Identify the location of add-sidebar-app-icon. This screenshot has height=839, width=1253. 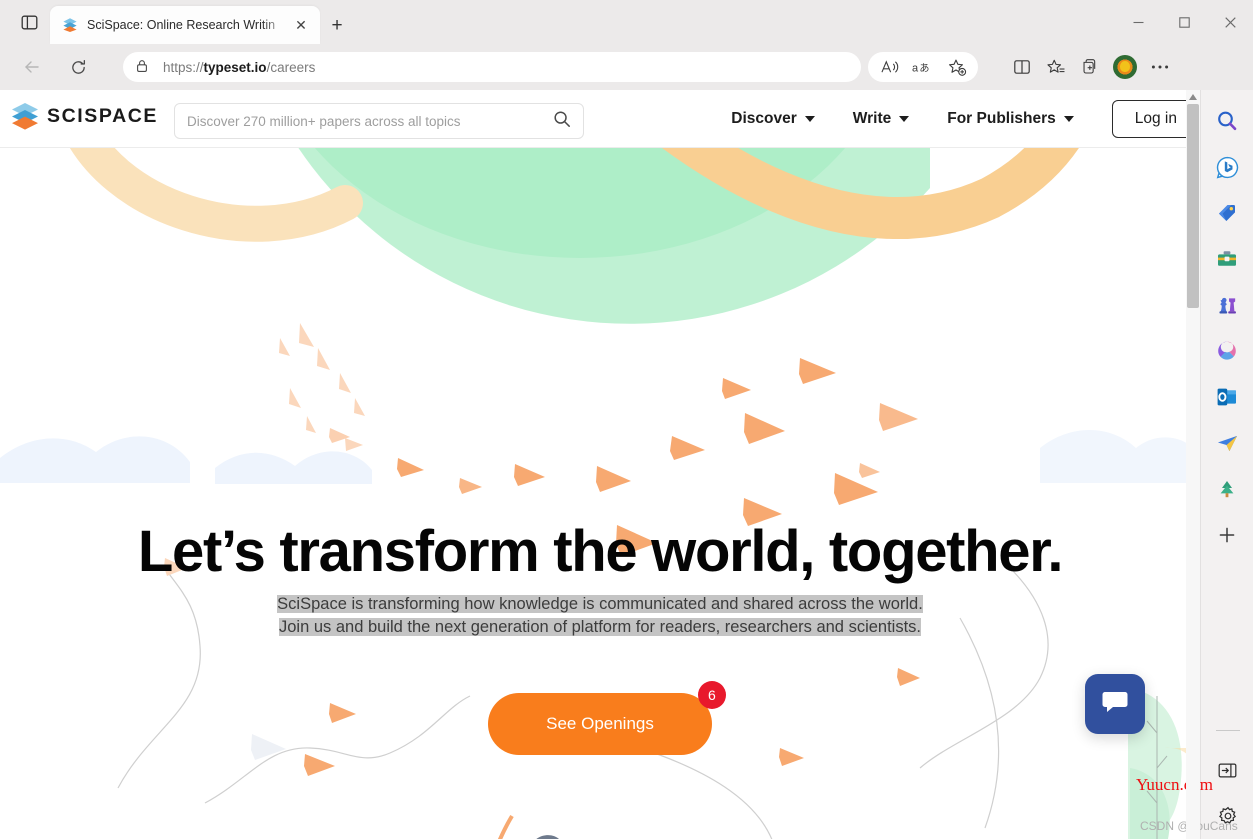
(1227, 535).